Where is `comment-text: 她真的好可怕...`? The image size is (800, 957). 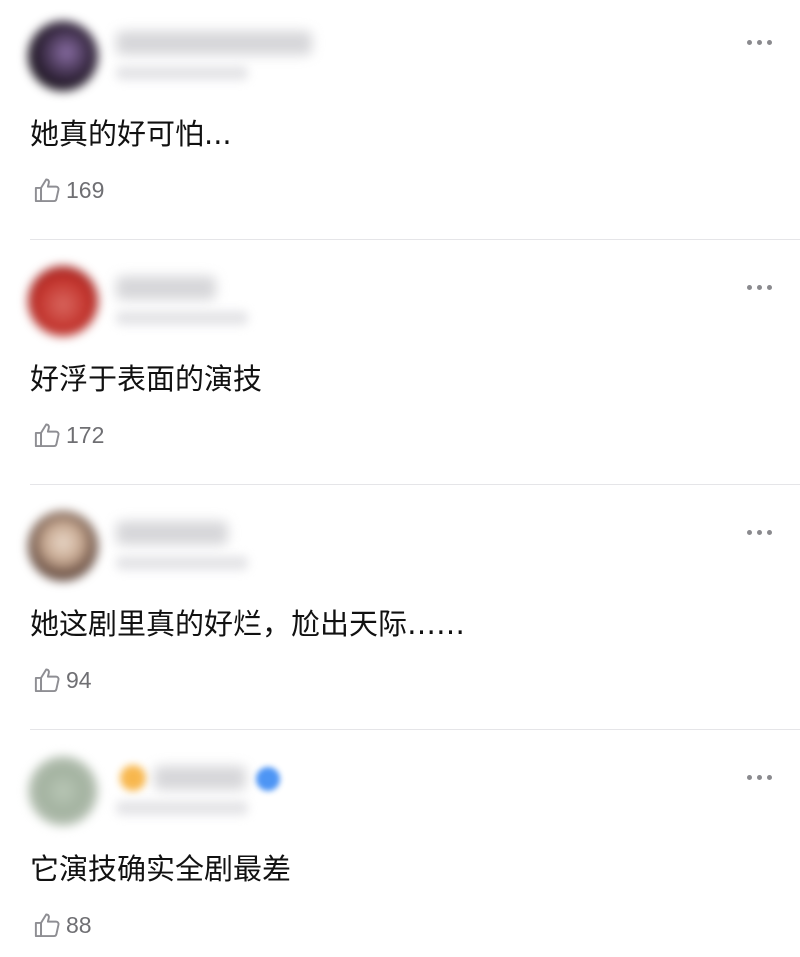
comment-text: 她真的好可怕... is located at coordinates (131, 134).